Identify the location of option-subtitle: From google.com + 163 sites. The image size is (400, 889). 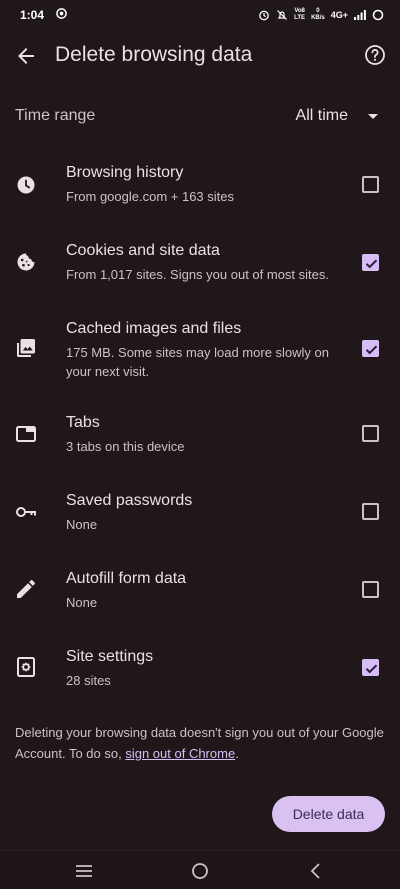
(150, 196).